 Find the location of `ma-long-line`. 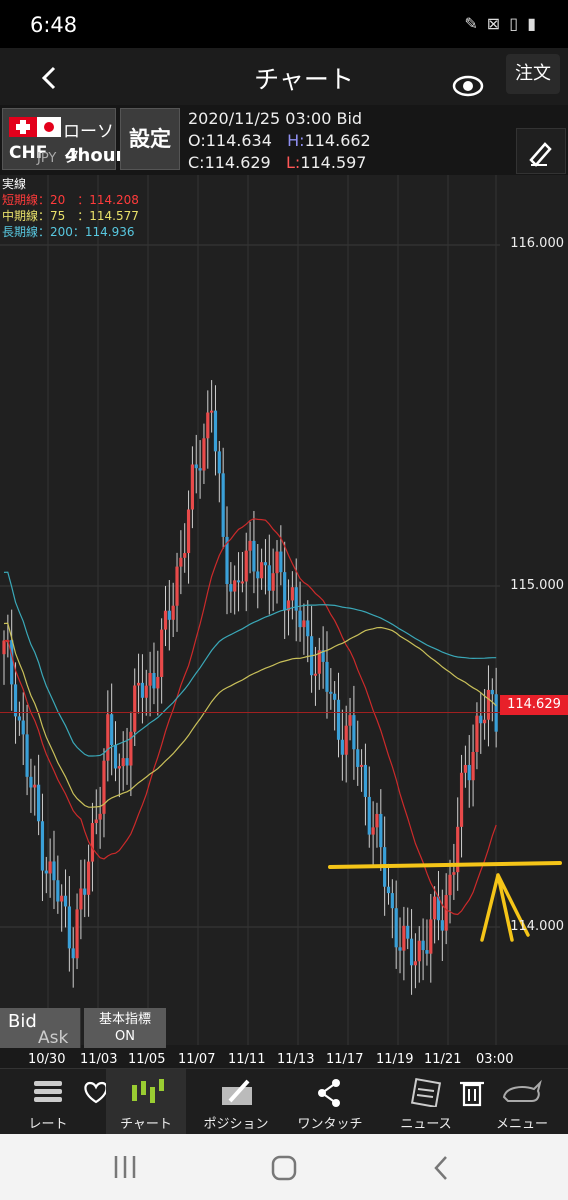

ma-long-line is located at coordinates (250, 664).